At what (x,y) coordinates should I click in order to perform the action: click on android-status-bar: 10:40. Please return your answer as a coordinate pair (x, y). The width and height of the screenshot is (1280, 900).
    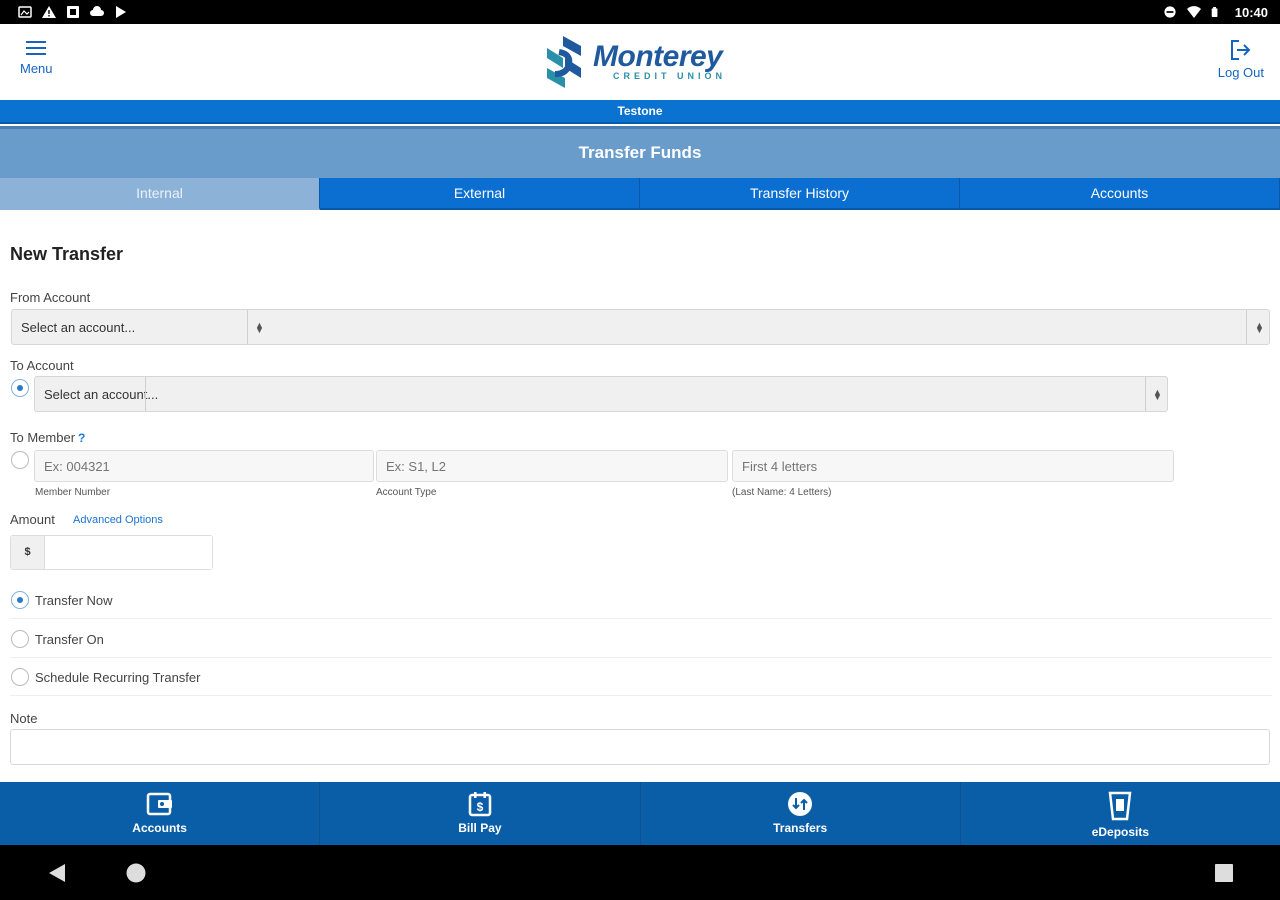
    Looking at the image, I should click on (640, 12).